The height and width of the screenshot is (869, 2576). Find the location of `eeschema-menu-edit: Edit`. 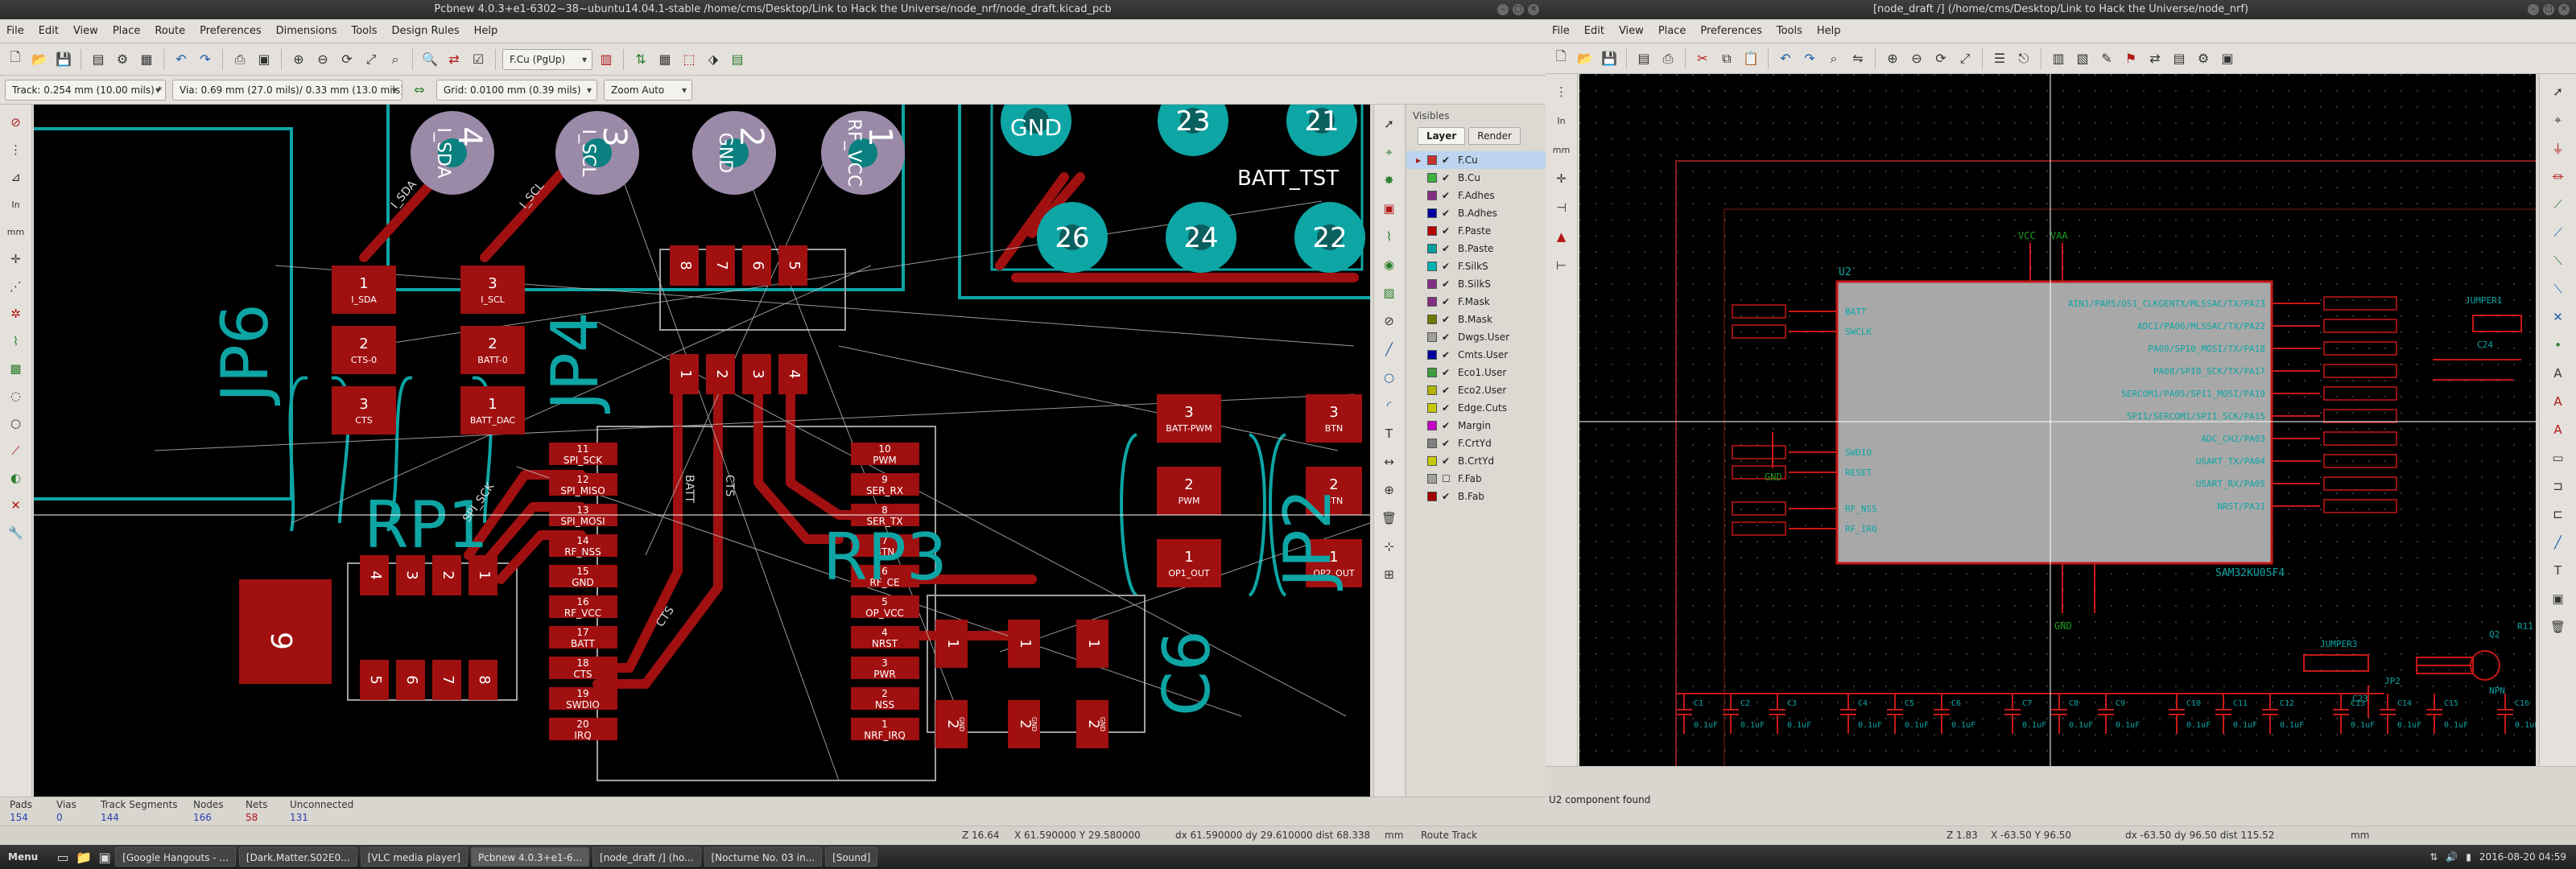

eeschema-menu-edit: Edit is located at coordinates (1594, 31).